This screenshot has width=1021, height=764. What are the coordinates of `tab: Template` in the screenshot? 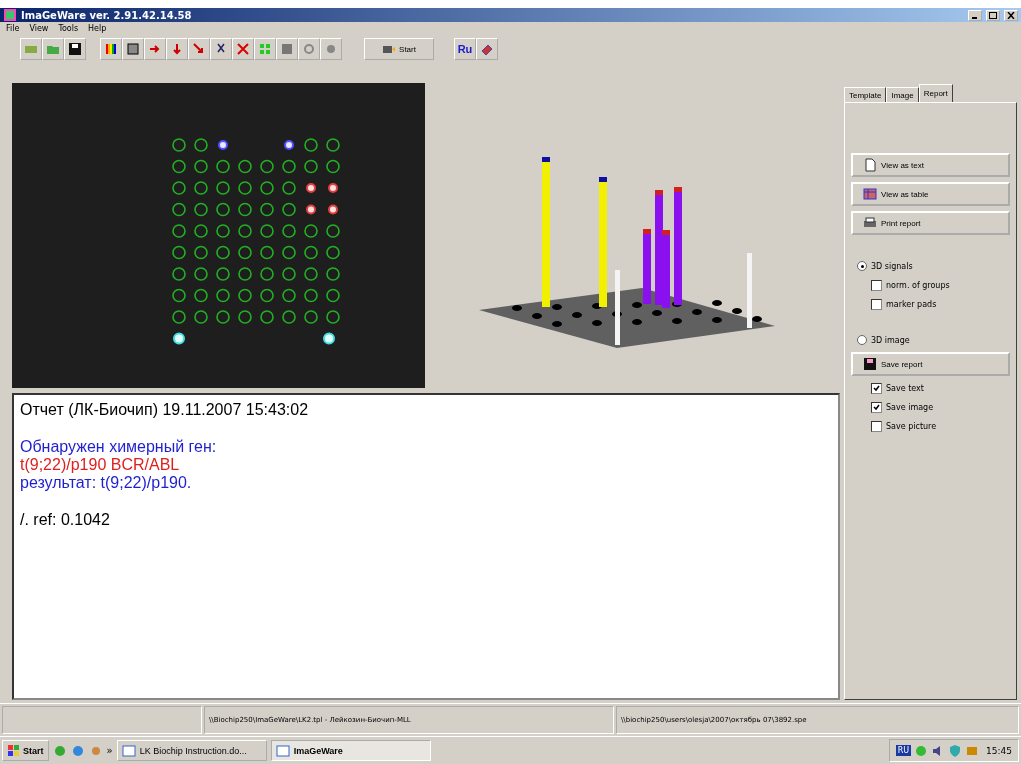 It's located at (865, 94).